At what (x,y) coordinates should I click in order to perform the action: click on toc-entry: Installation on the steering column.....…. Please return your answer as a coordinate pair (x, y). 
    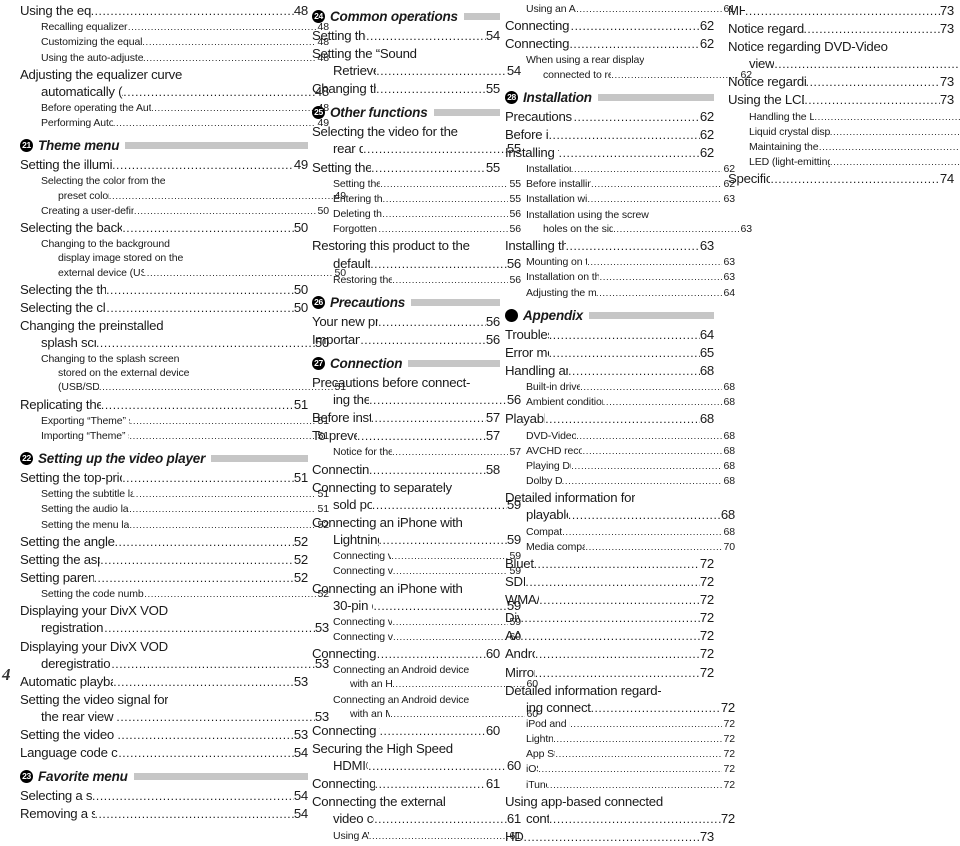
    Looking at the image, I should click on (620, 277).